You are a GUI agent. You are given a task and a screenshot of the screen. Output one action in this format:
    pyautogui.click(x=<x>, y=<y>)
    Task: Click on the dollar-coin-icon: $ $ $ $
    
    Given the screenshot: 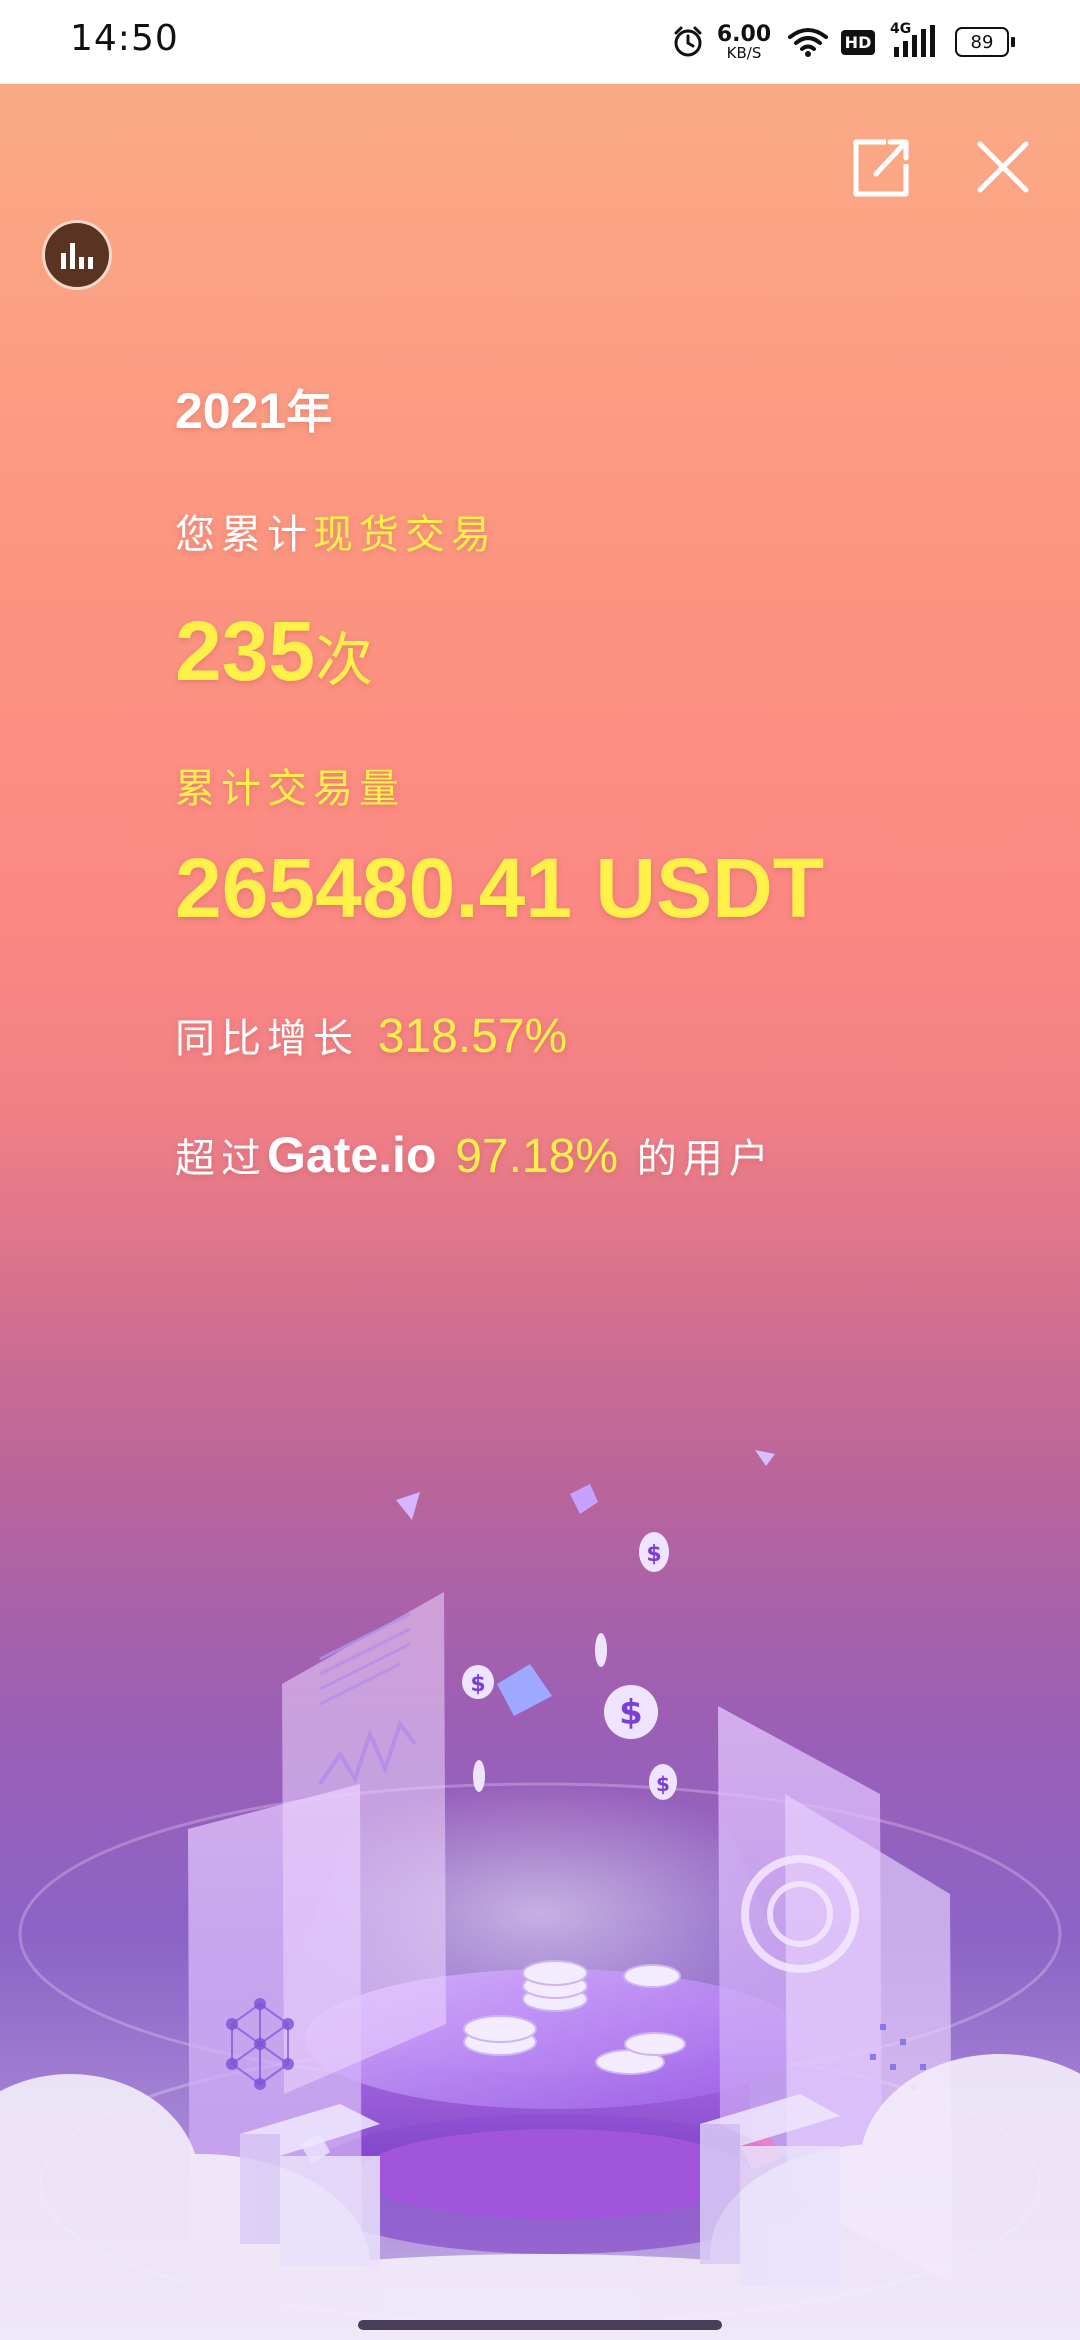 What is the action you would take?
    pyautogui.click(x=569, y=1666)
    